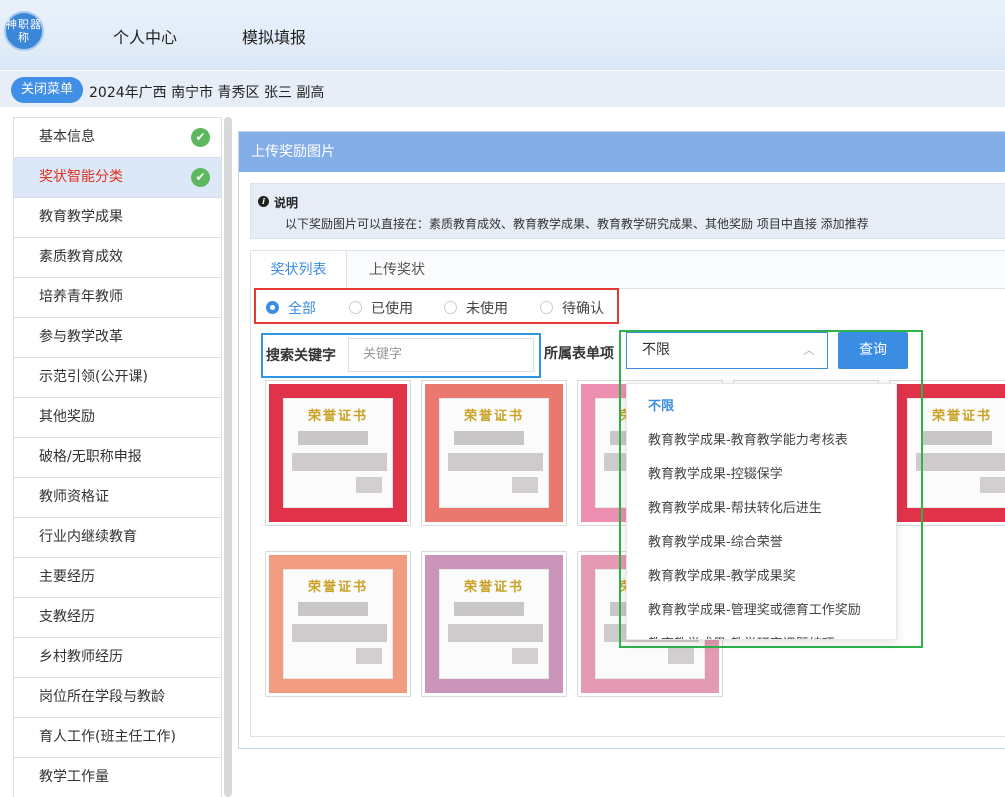  I want to click on sidebar-item: 教育教学成果, so click(117, 218).